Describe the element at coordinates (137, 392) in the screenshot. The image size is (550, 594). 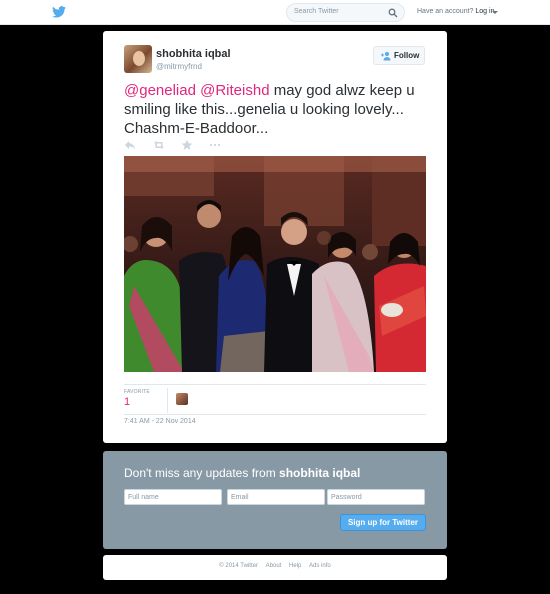
I see `favorite-label: FAVORITE` at that location.